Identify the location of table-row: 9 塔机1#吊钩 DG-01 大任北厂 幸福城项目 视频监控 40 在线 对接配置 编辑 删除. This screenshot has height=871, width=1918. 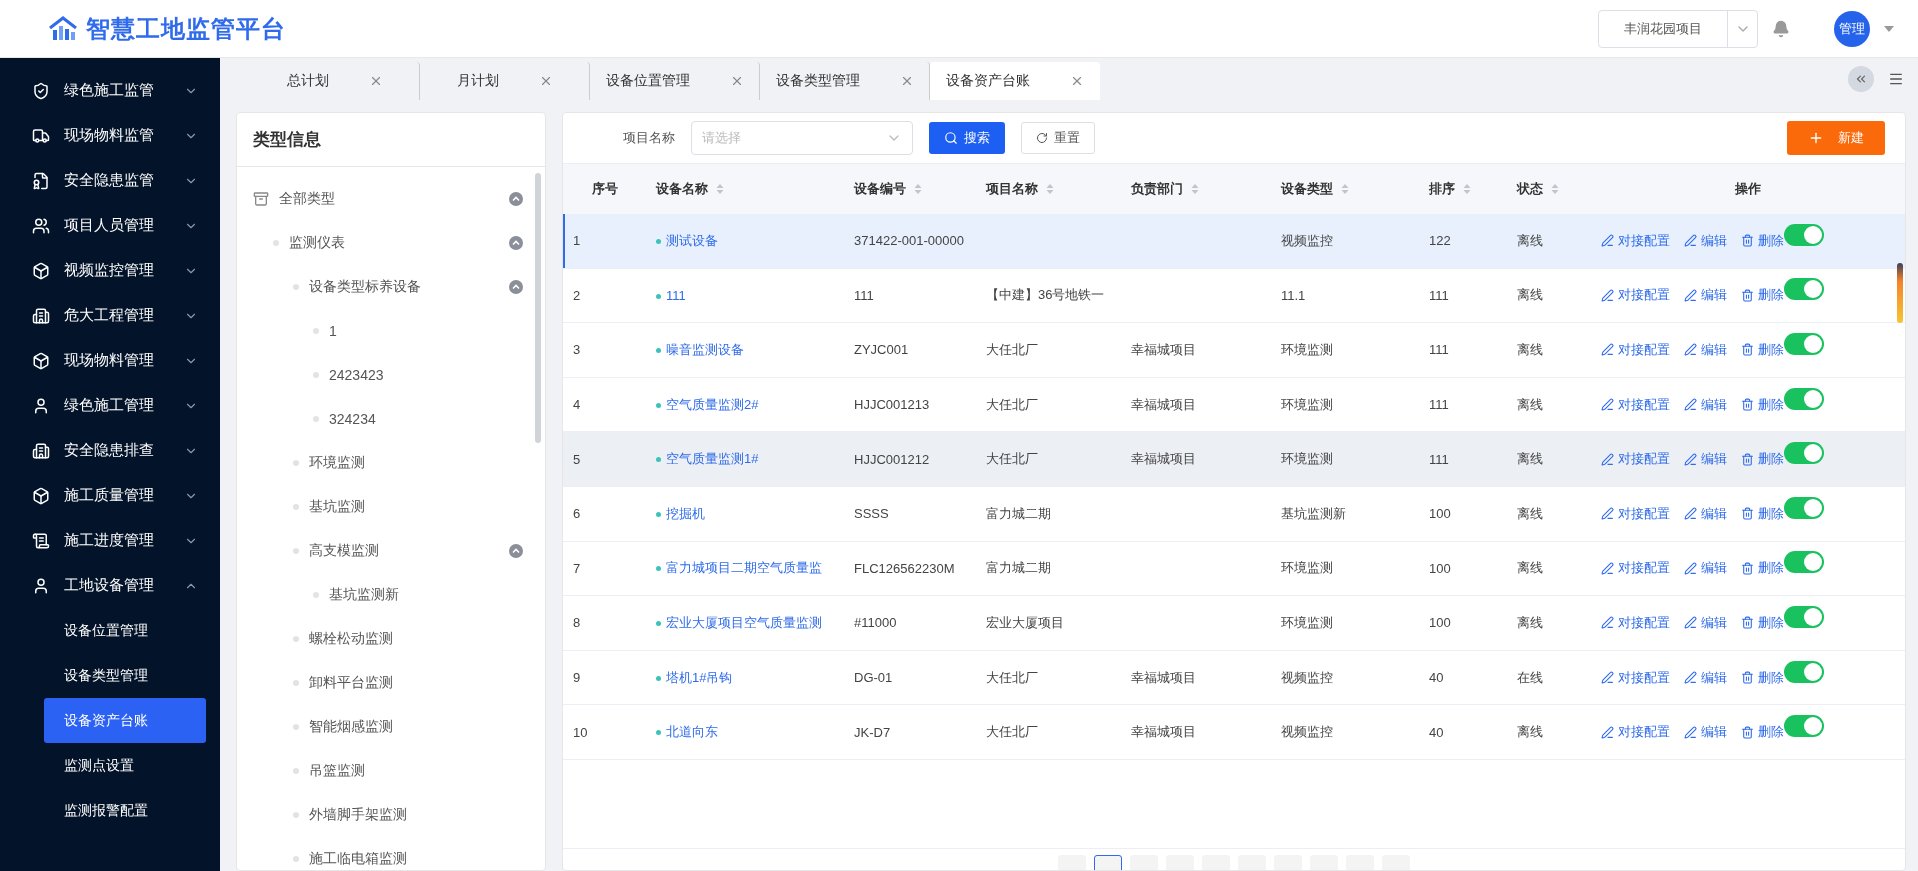
(1234, 677).